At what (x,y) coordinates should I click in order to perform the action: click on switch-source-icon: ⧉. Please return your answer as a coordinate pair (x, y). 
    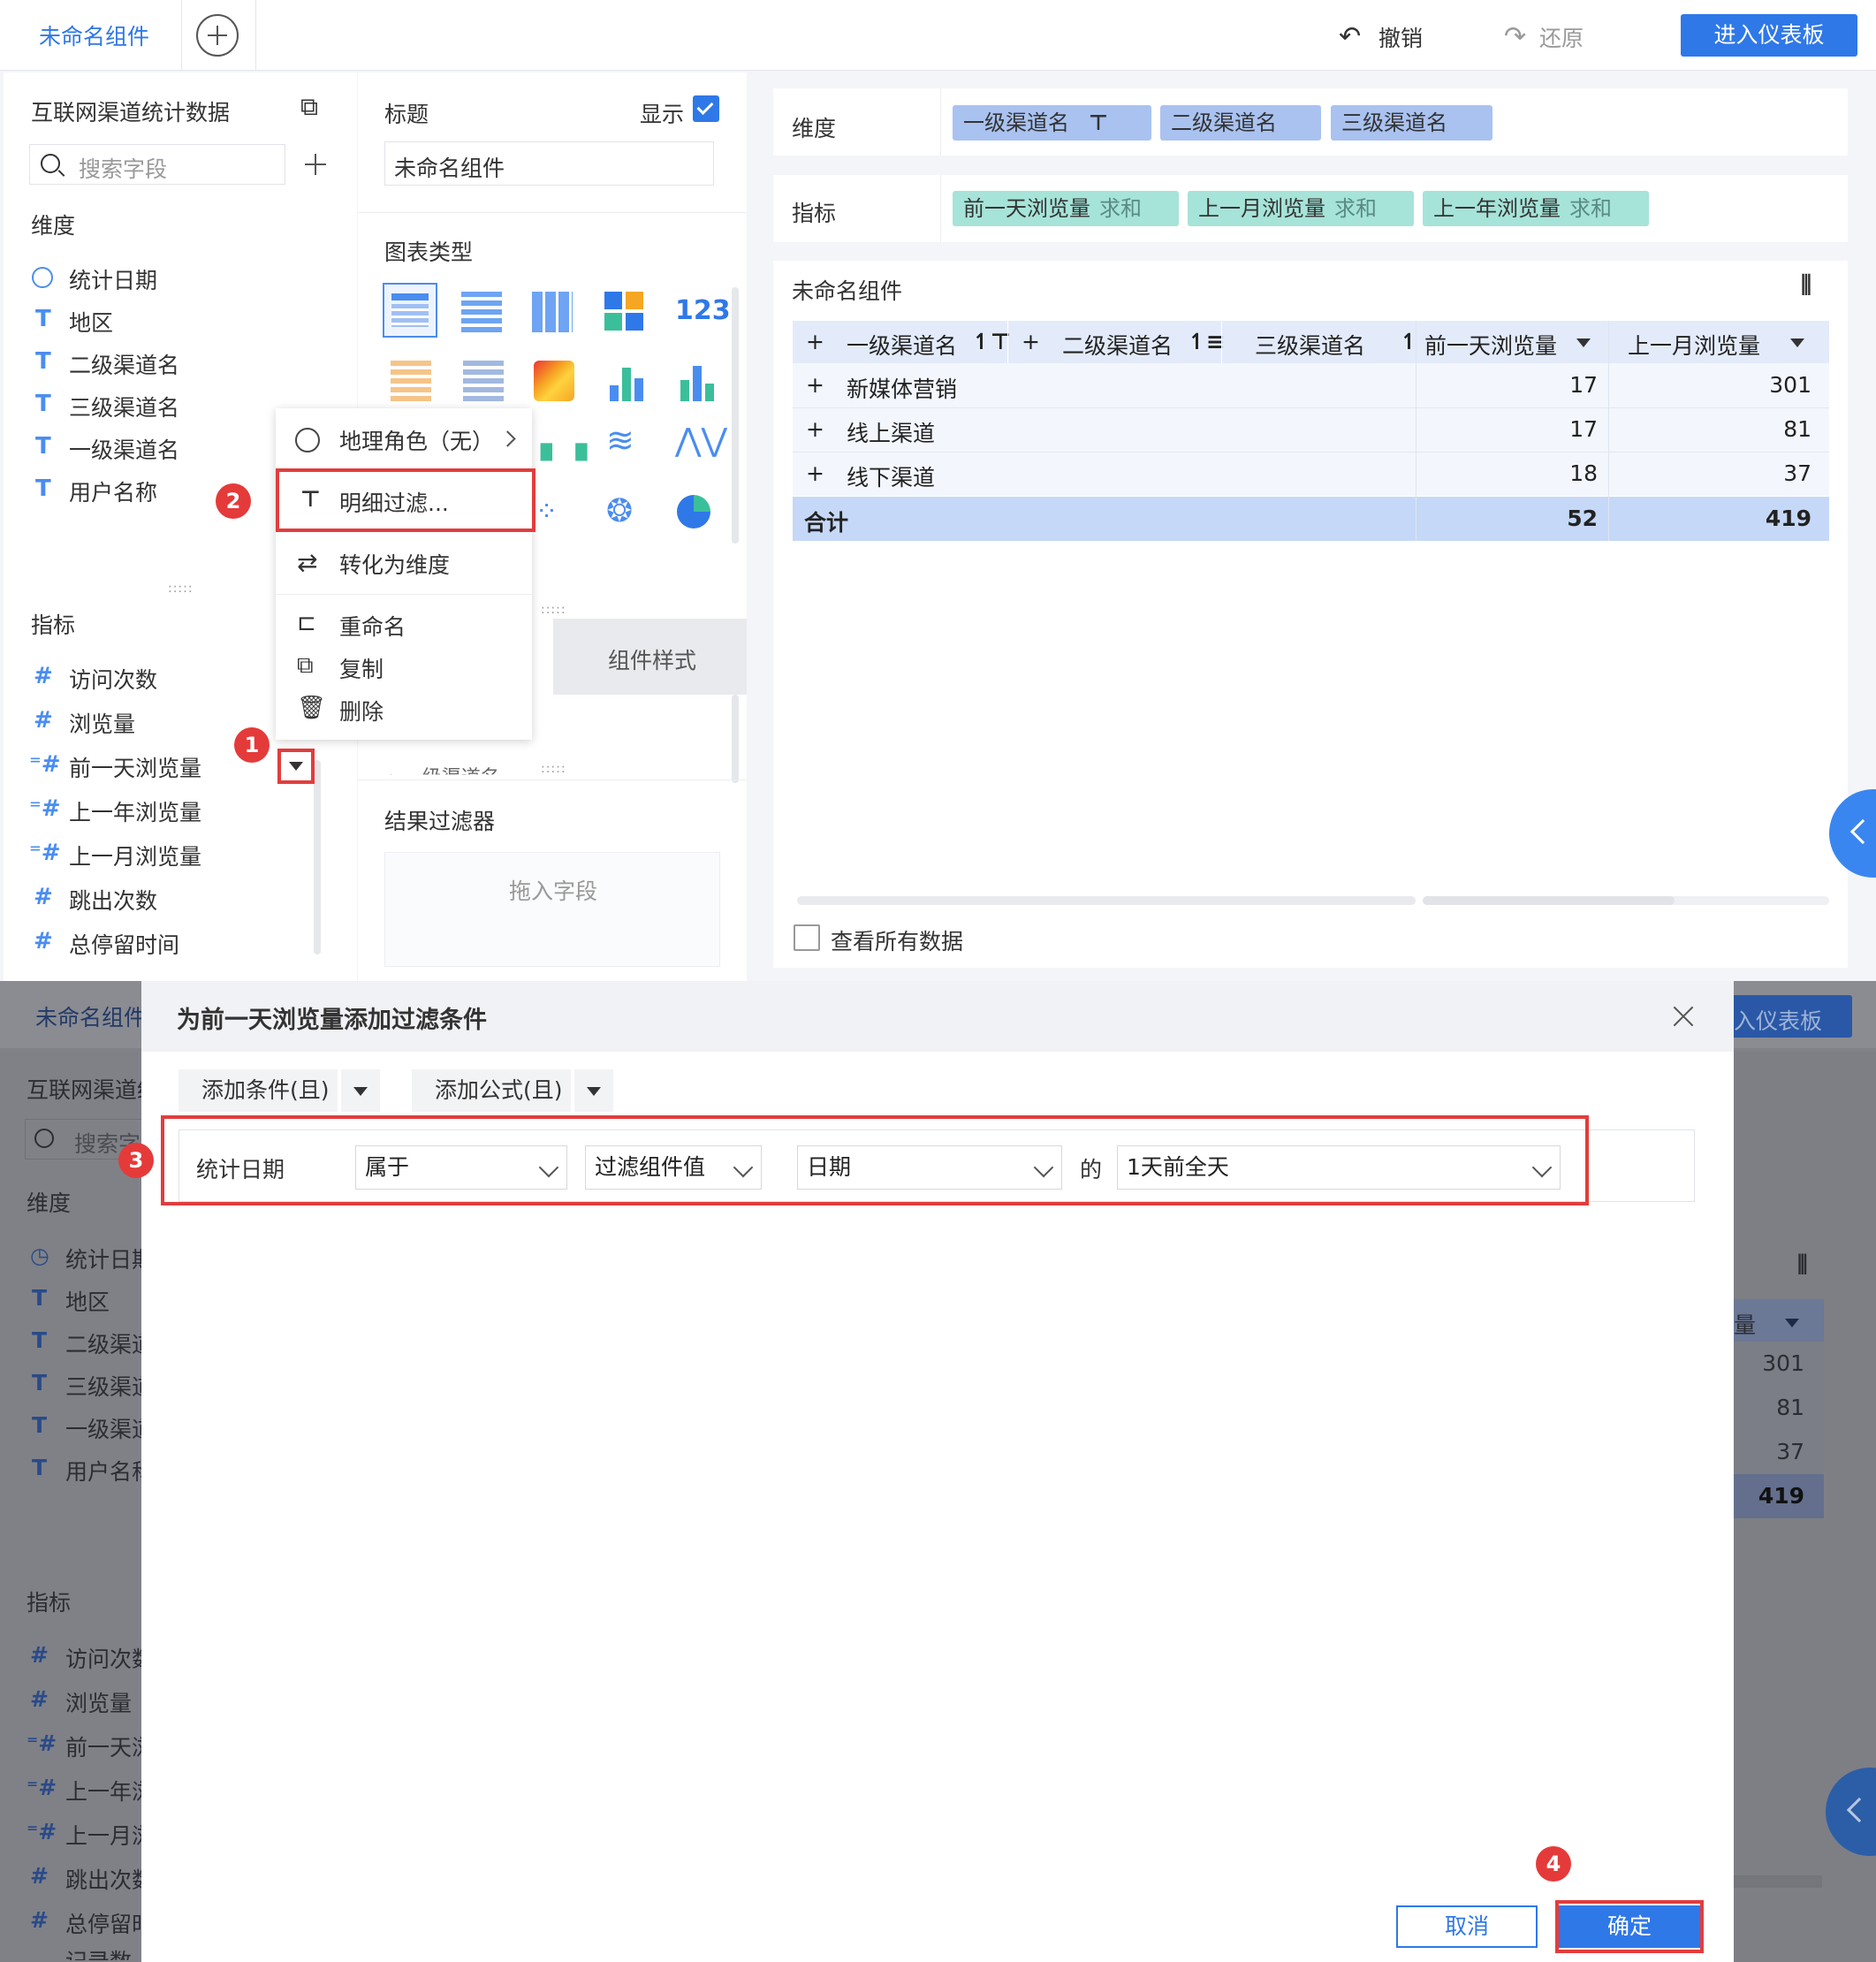
    Looking at the image, I should click on (309, 107).